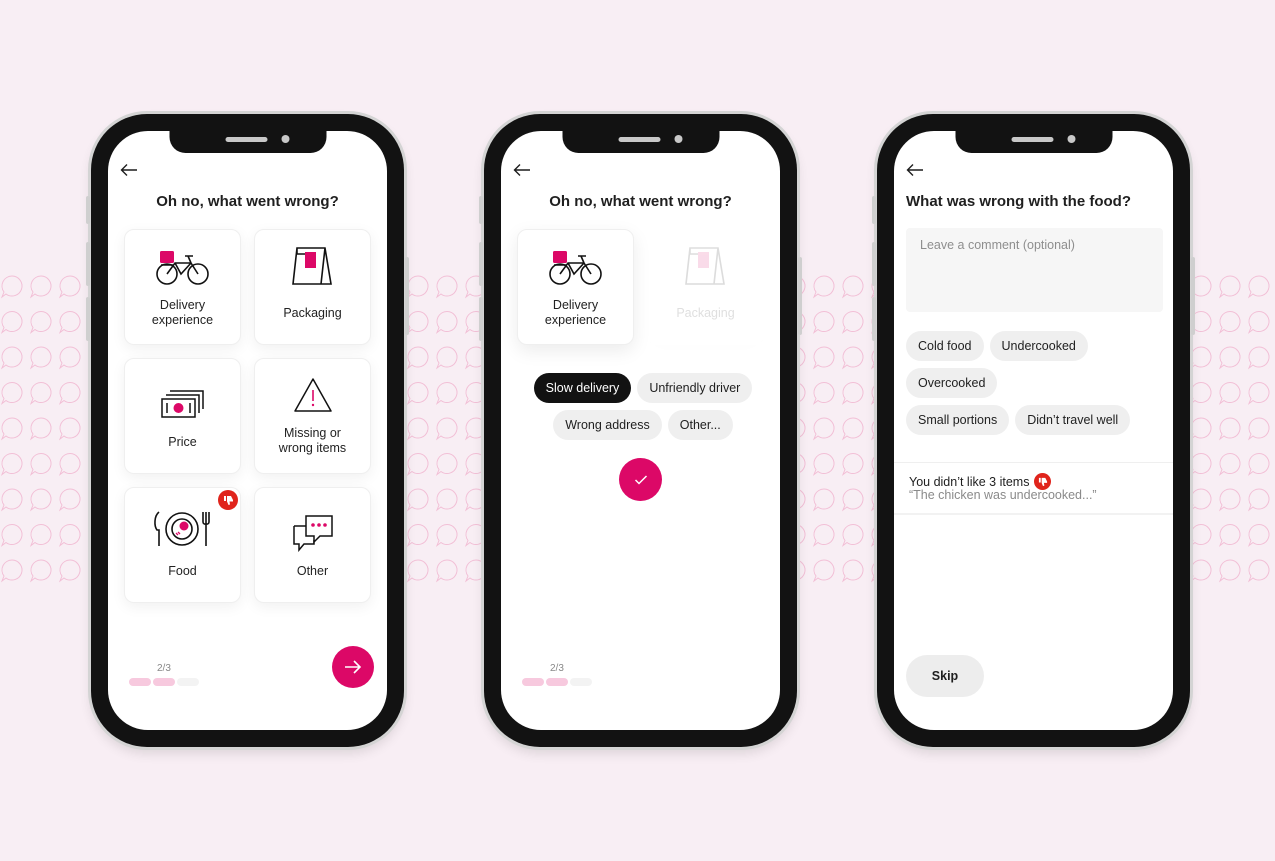 This screenshot has width=1275, height=861. I want to click on chip-cold-food: Cold food, so click(945, 346).